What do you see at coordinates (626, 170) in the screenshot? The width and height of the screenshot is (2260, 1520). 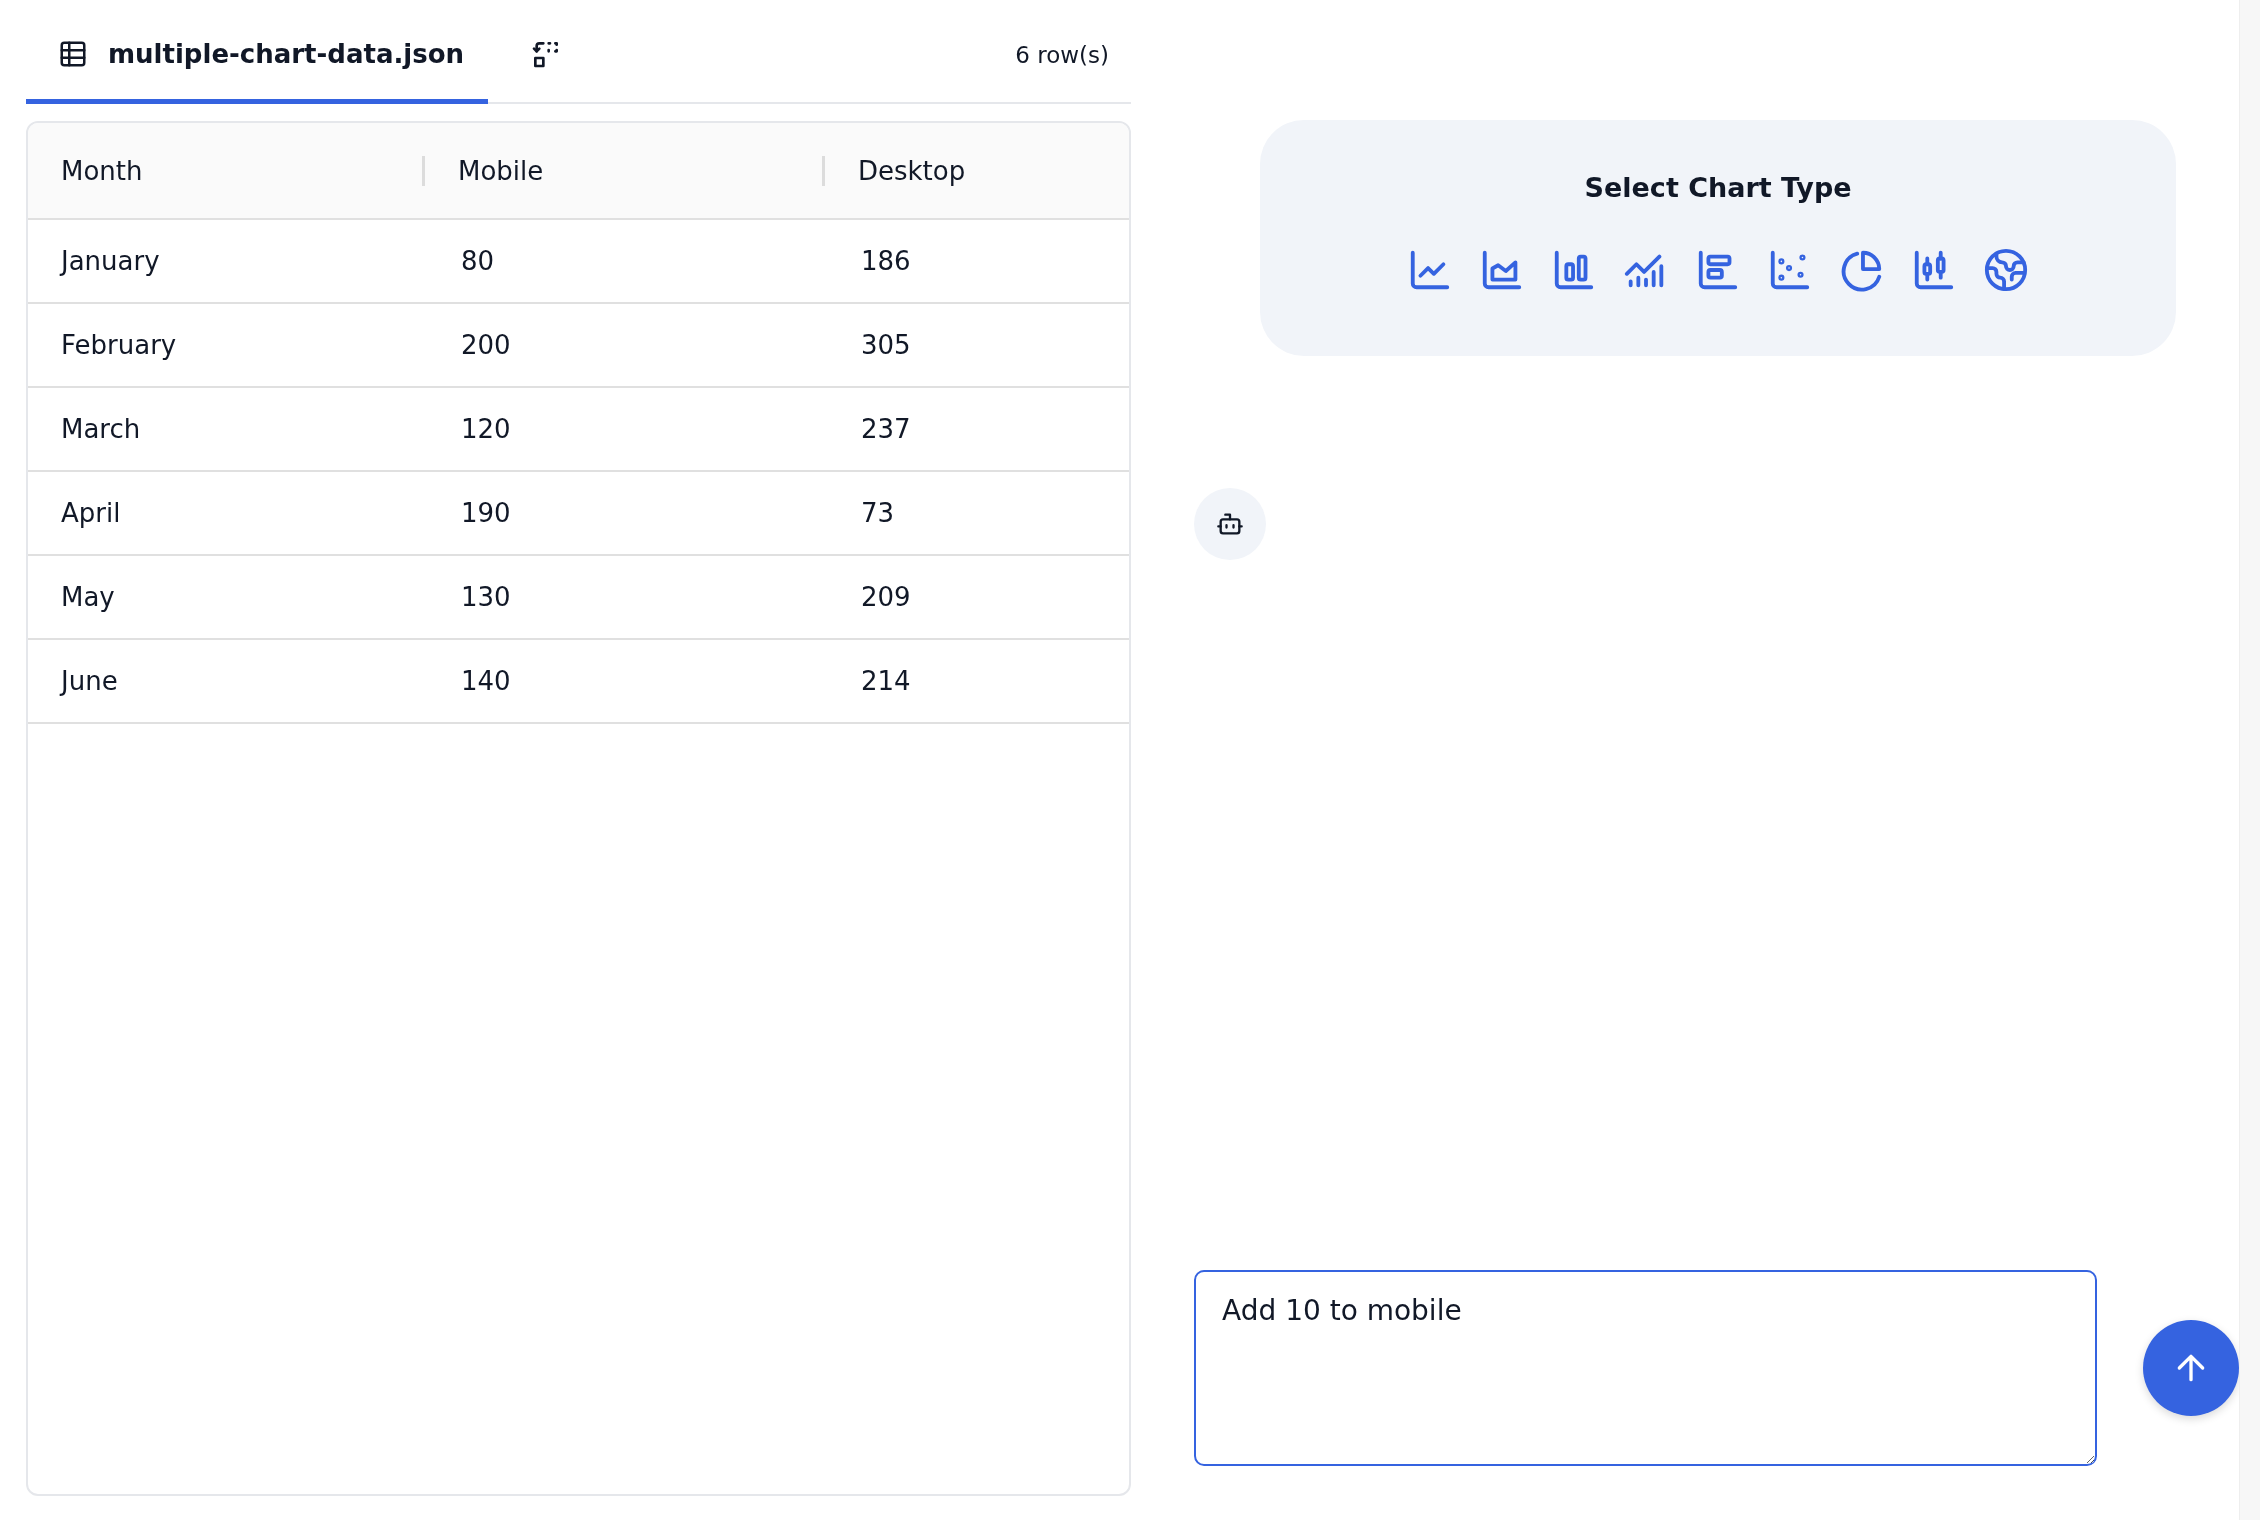 I see `column-header: Mobile` at bounding box center [626, 170].